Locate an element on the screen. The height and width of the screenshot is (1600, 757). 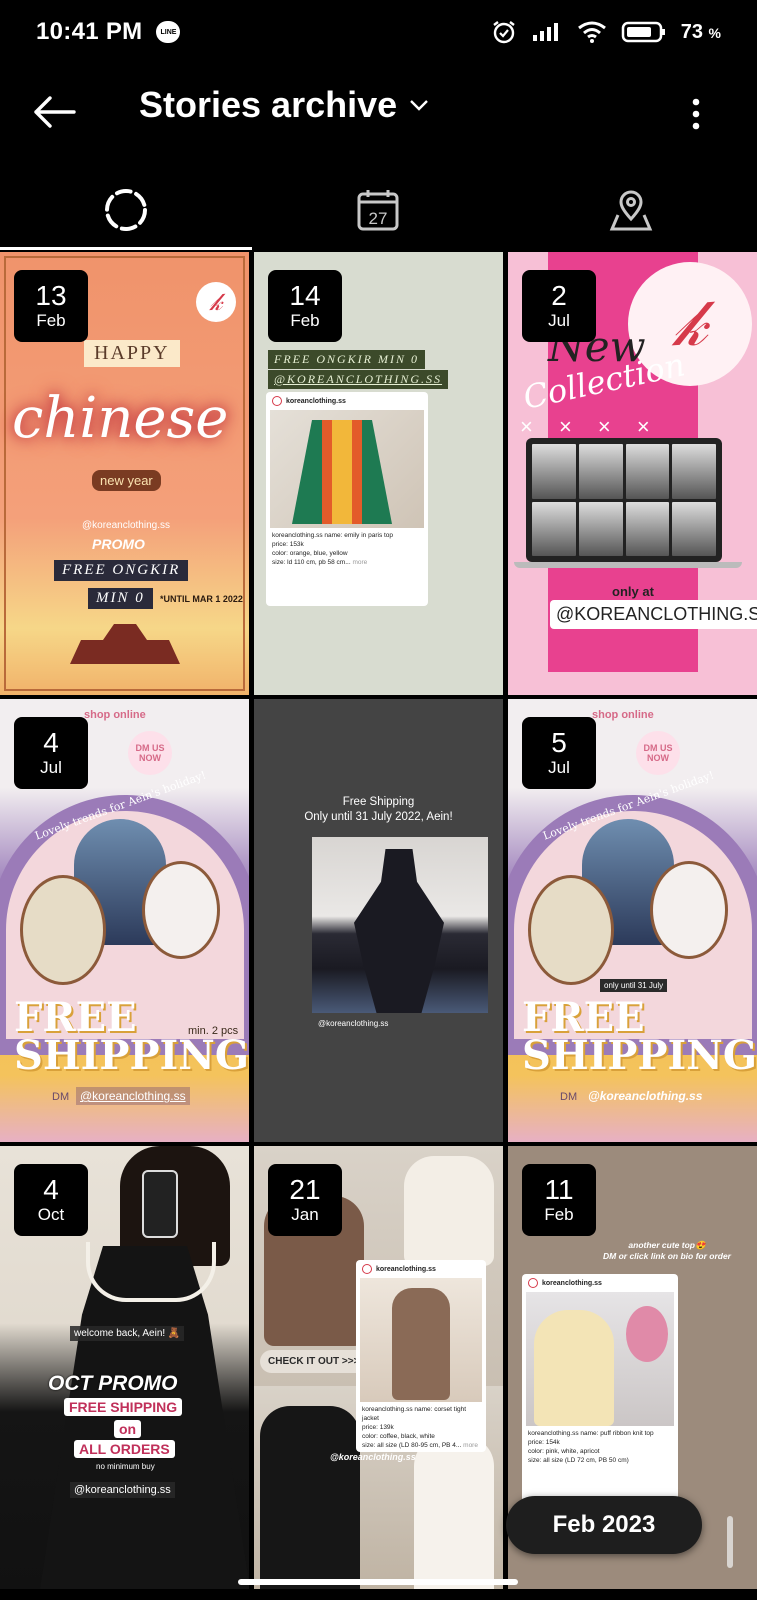
archive-tabs: 27 is located at coordinates (378, 210).